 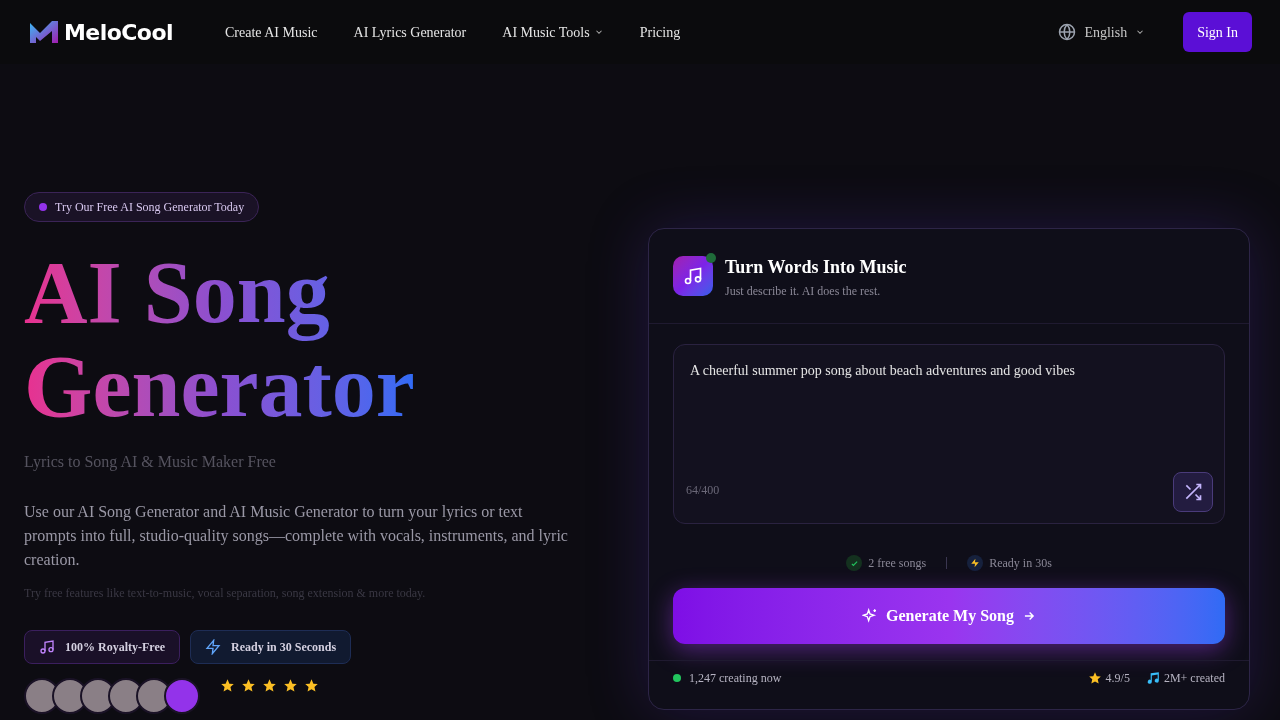 I want to click on logo: MeloCool, so click(x=105, y=32).